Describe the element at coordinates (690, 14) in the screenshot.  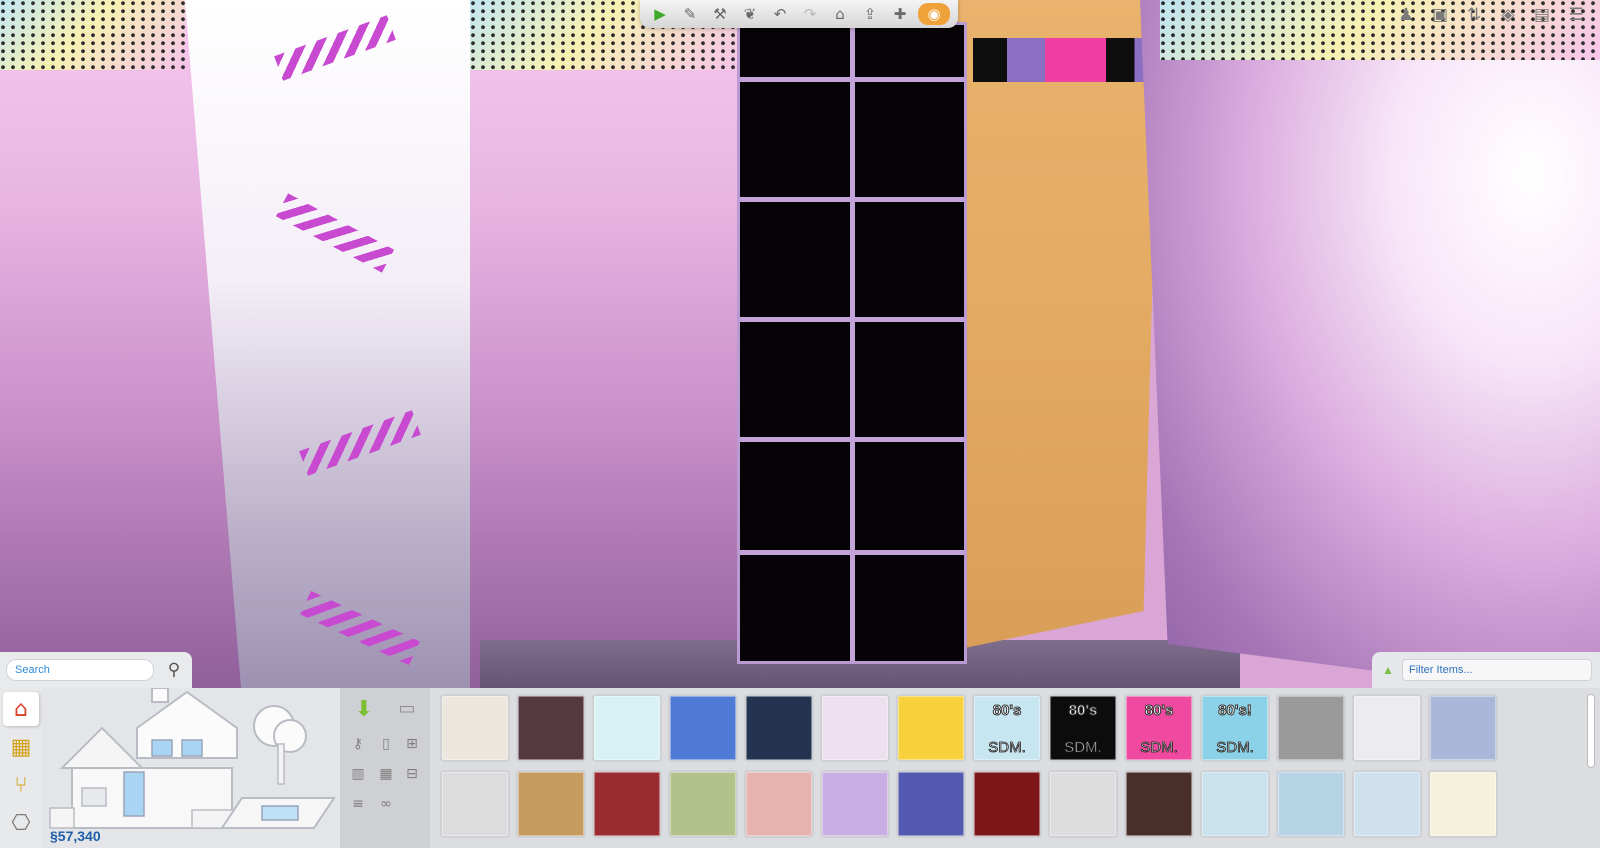
I see `eyedropper-tool-icon: ✎` at that location.